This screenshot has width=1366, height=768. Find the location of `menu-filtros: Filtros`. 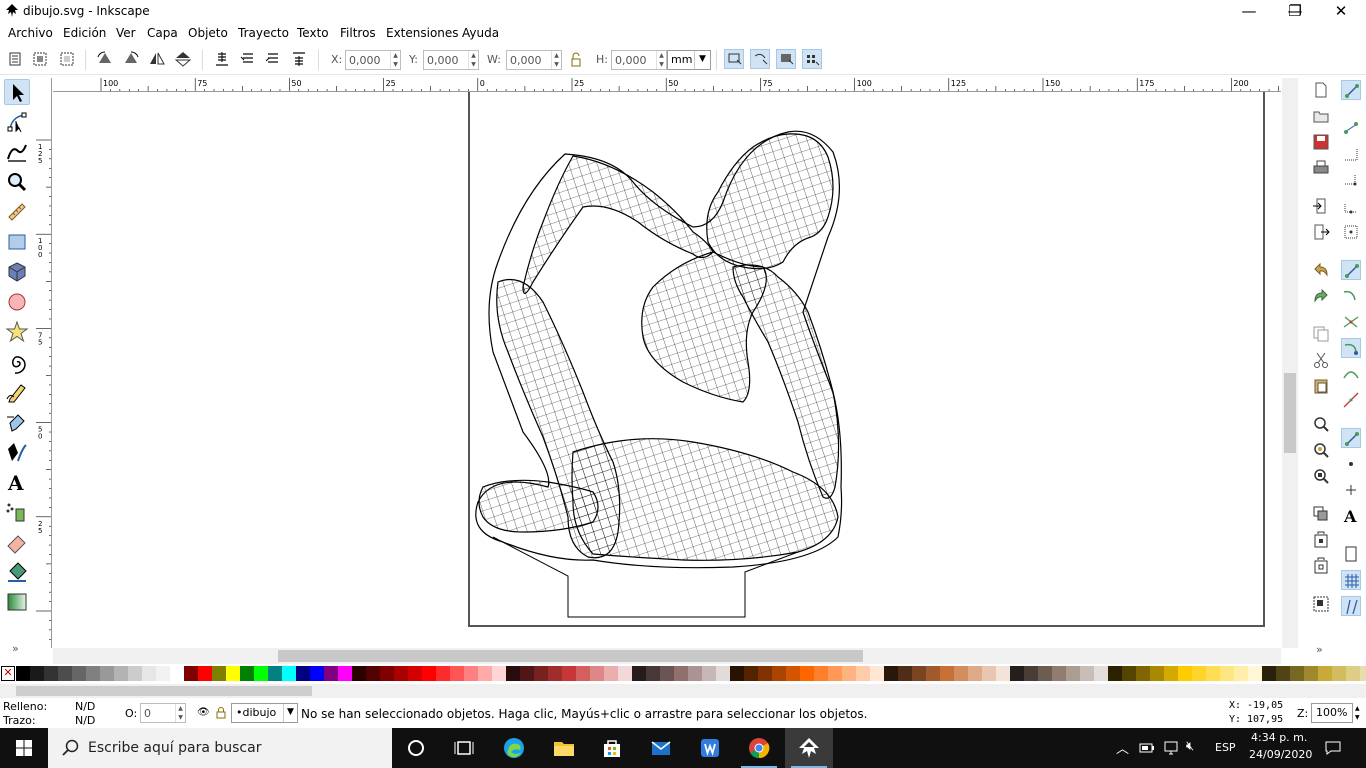

menu-filtros: Filtros is located at coordinates (358, 33).